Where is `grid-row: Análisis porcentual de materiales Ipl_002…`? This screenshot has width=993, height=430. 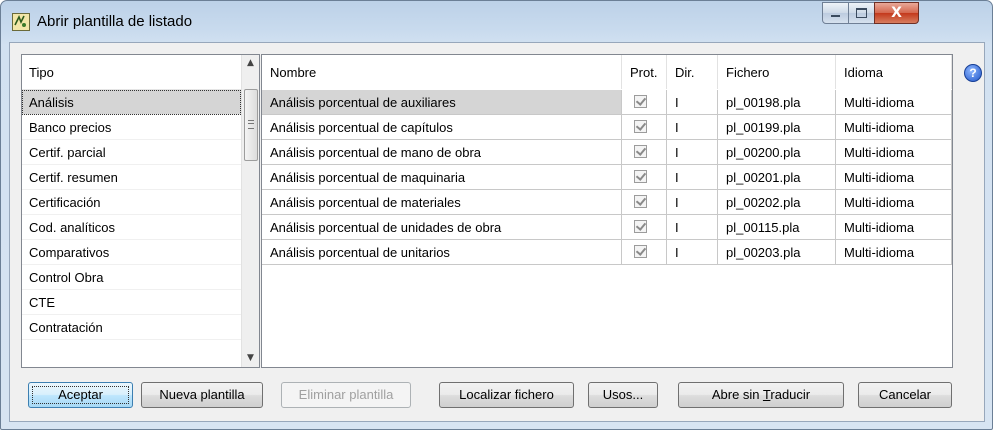 grid-row: Análisis porcentual de materiales Ipl_002… is located at coordinates (607, 202).